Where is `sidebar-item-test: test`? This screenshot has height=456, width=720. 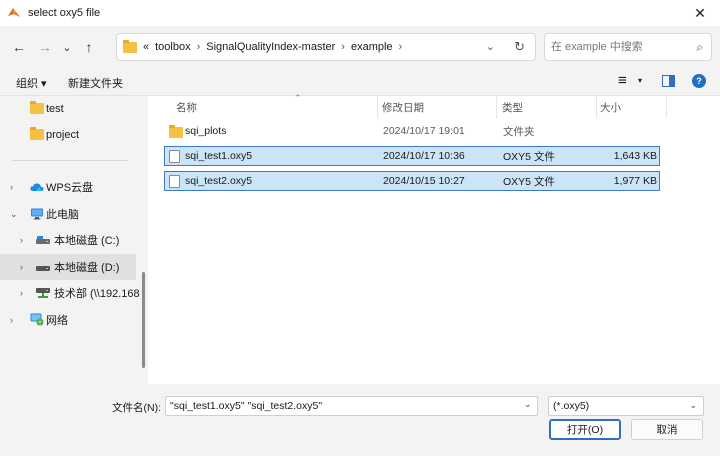 sidebar-item-test: test is located at coordinates (68, 109).